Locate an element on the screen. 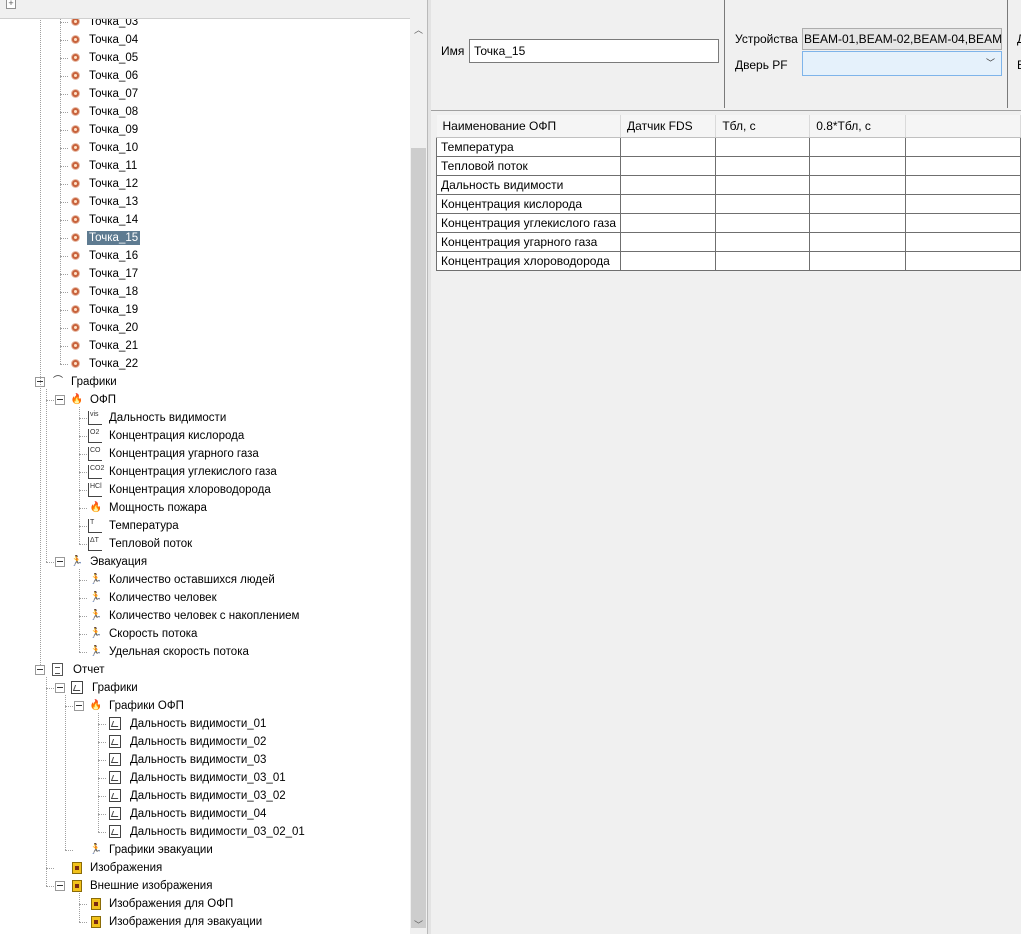 This screenshot has width=1021, height=934. table-row: Концентрация угарного газа is located at coordinates (728, 242).